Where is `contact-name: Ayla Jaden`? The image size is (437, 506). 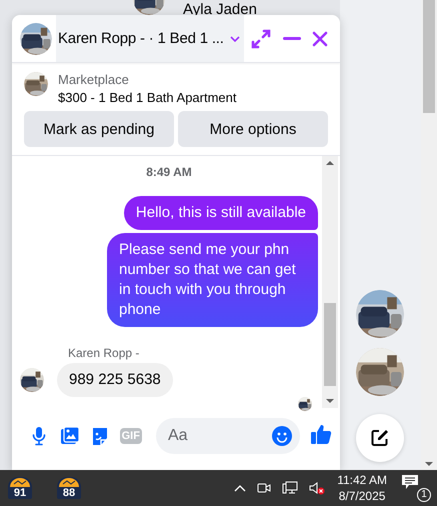
contact-name: Ayla Jaden is located at coordinates (220, 9).